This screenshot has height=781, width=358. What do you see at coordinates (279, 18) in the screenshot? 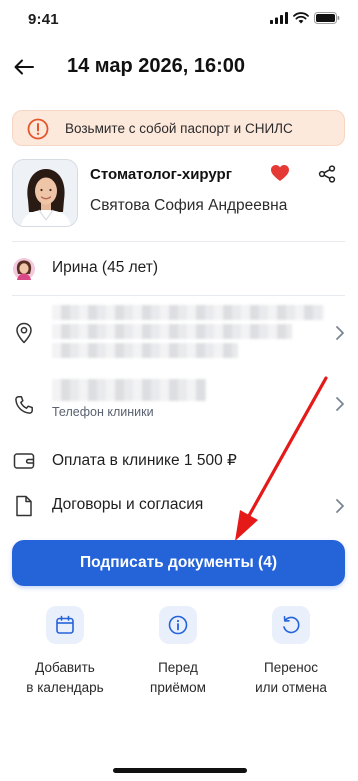
I see `cellular-signal-icon` at bounding box center [279, 18].